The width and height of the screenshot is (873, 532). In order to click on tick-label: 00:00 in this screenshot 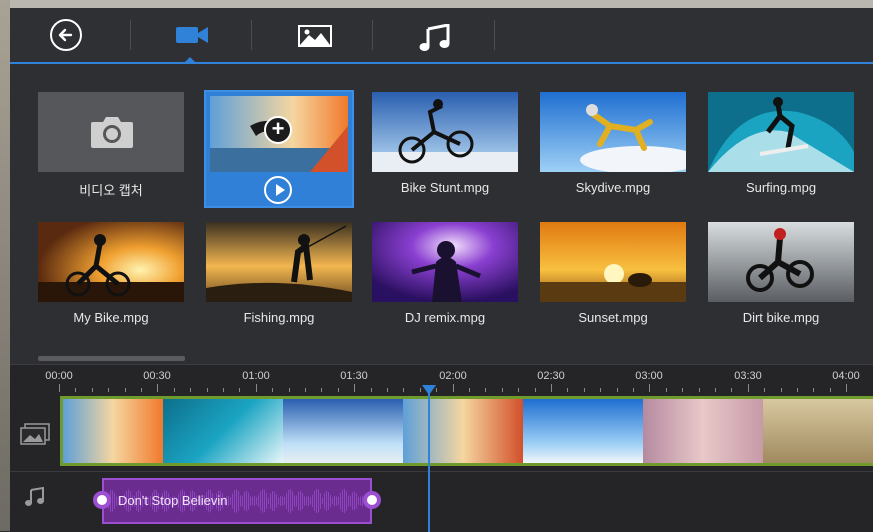, I will do `click(59, 376)`.